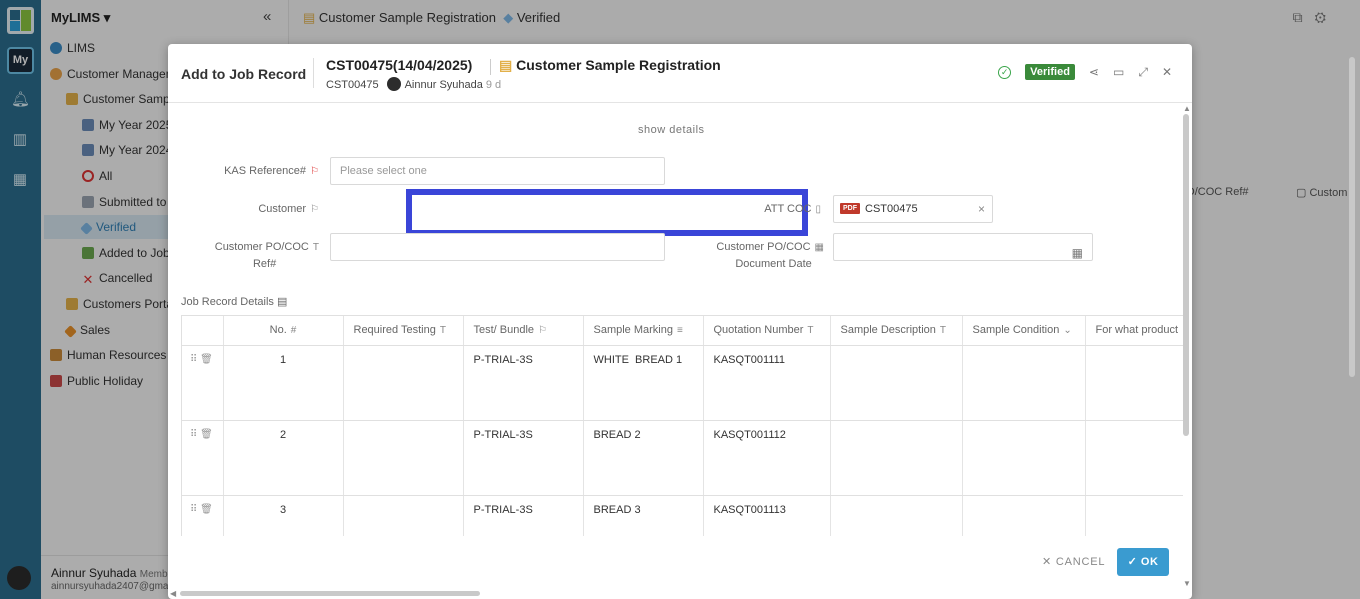 This screenshot has height=599, width=1360. I want to click on column-header-no: No. #, so click(283, 331).